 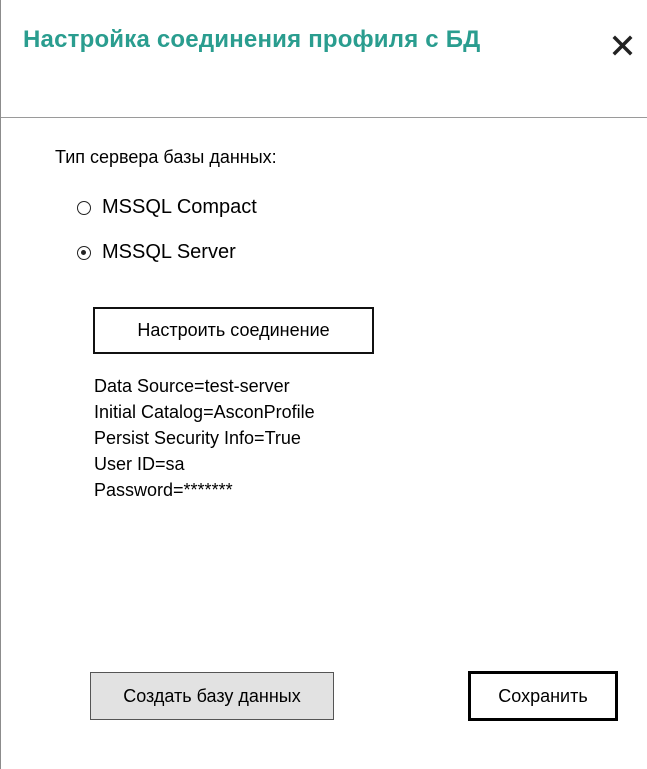 I want to click on connection-line-persist-security: Persist Security Info=True, so click(x=197, y=438).